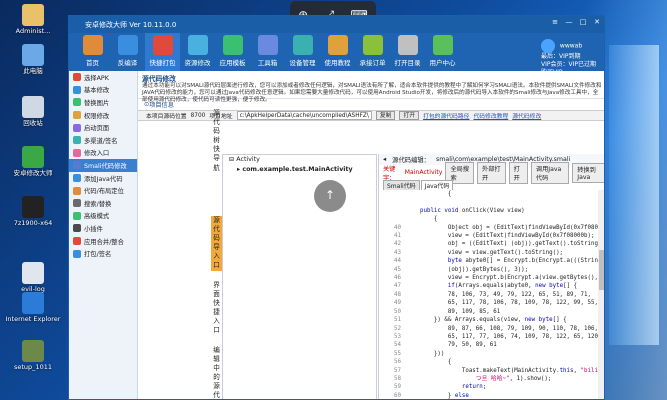 The height and width of the screenshot is (400, 667). What do you see at coordinates (597, 22) in the screenshot?
I see `close-icon: ✕` at bounding box center [597, 22].